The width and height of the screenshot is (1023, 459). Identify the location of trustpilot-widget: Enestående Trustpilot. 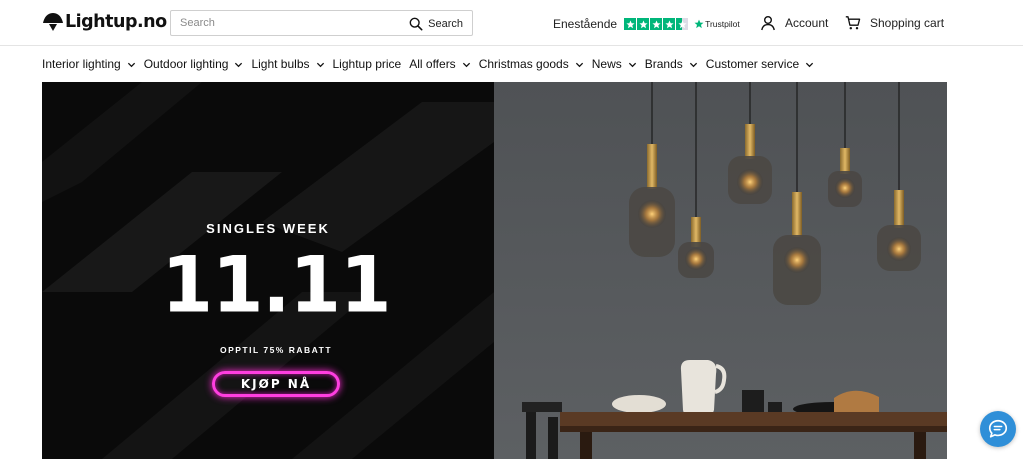
(646, 24).